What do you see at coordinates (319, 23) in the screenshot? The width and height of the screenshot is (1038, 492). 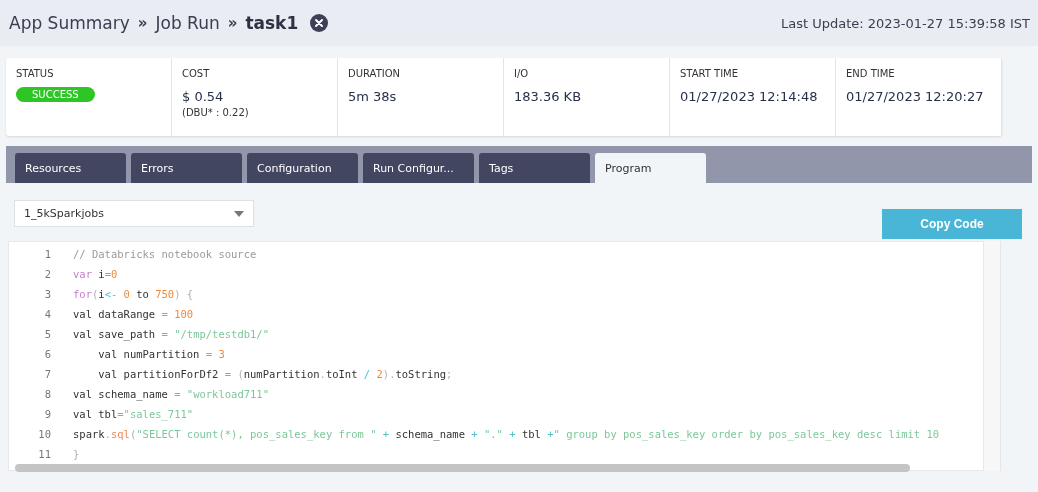 I see `close-icon` at bounding box center [319, 23].